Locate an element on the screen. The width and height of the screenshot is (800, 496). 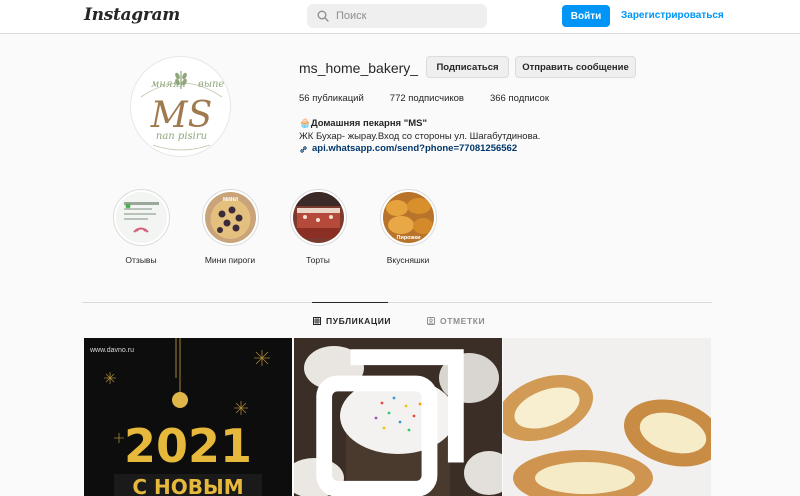
link-icon is located at coordinates (303, 149).